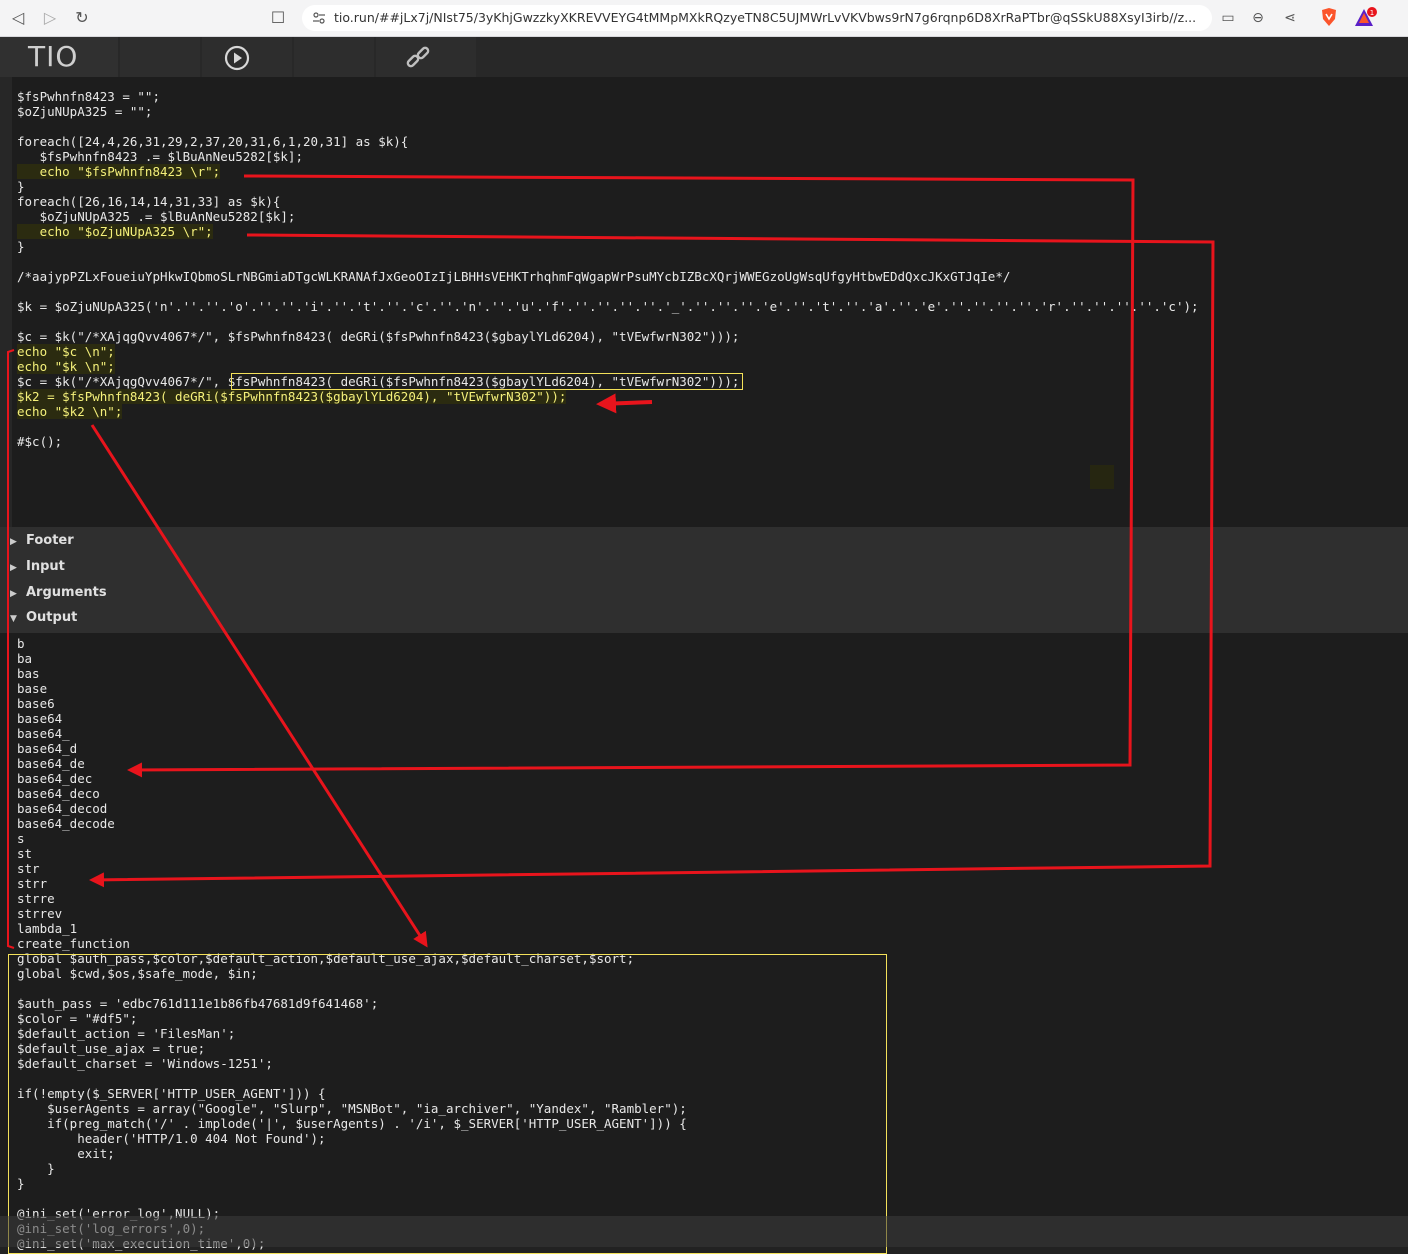  What do you see at coordinates (51, 763) in the screenshot?
I see `output-line: base64_de` at bounding box center [51, 763].